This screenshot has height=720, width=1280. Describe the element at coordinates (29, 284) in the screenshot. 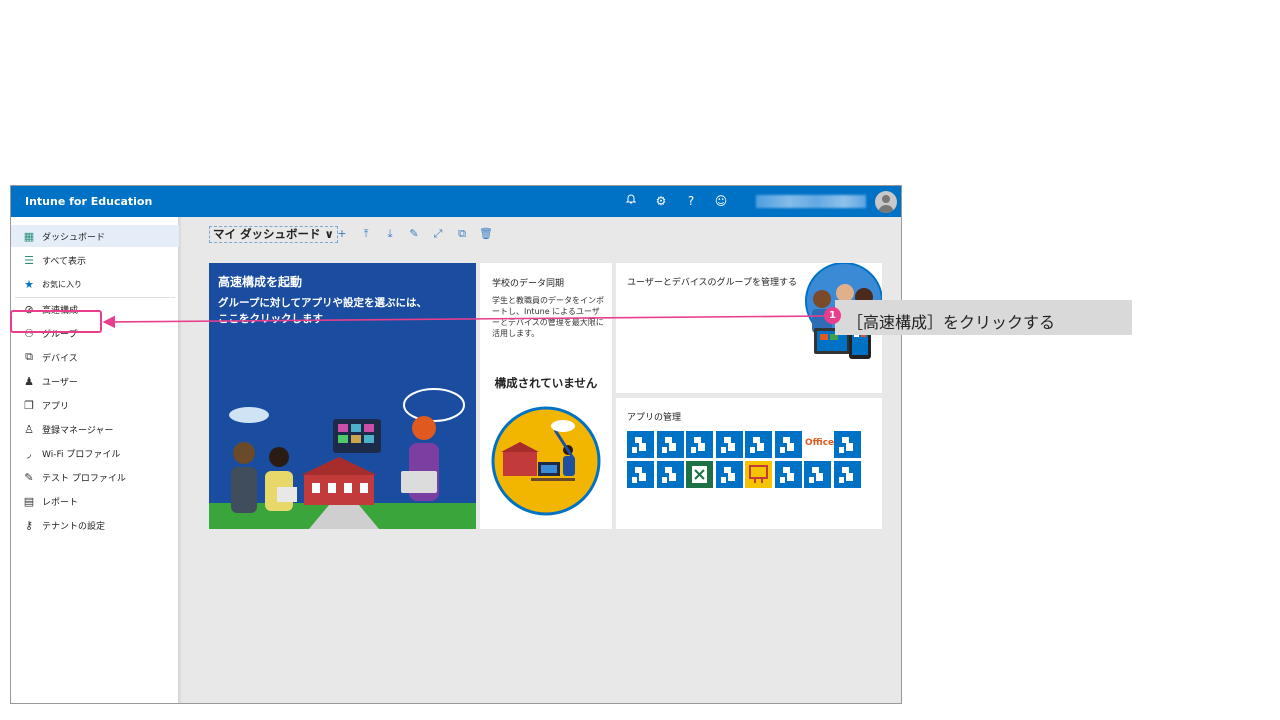

I see `star-icon: ★` at that location.